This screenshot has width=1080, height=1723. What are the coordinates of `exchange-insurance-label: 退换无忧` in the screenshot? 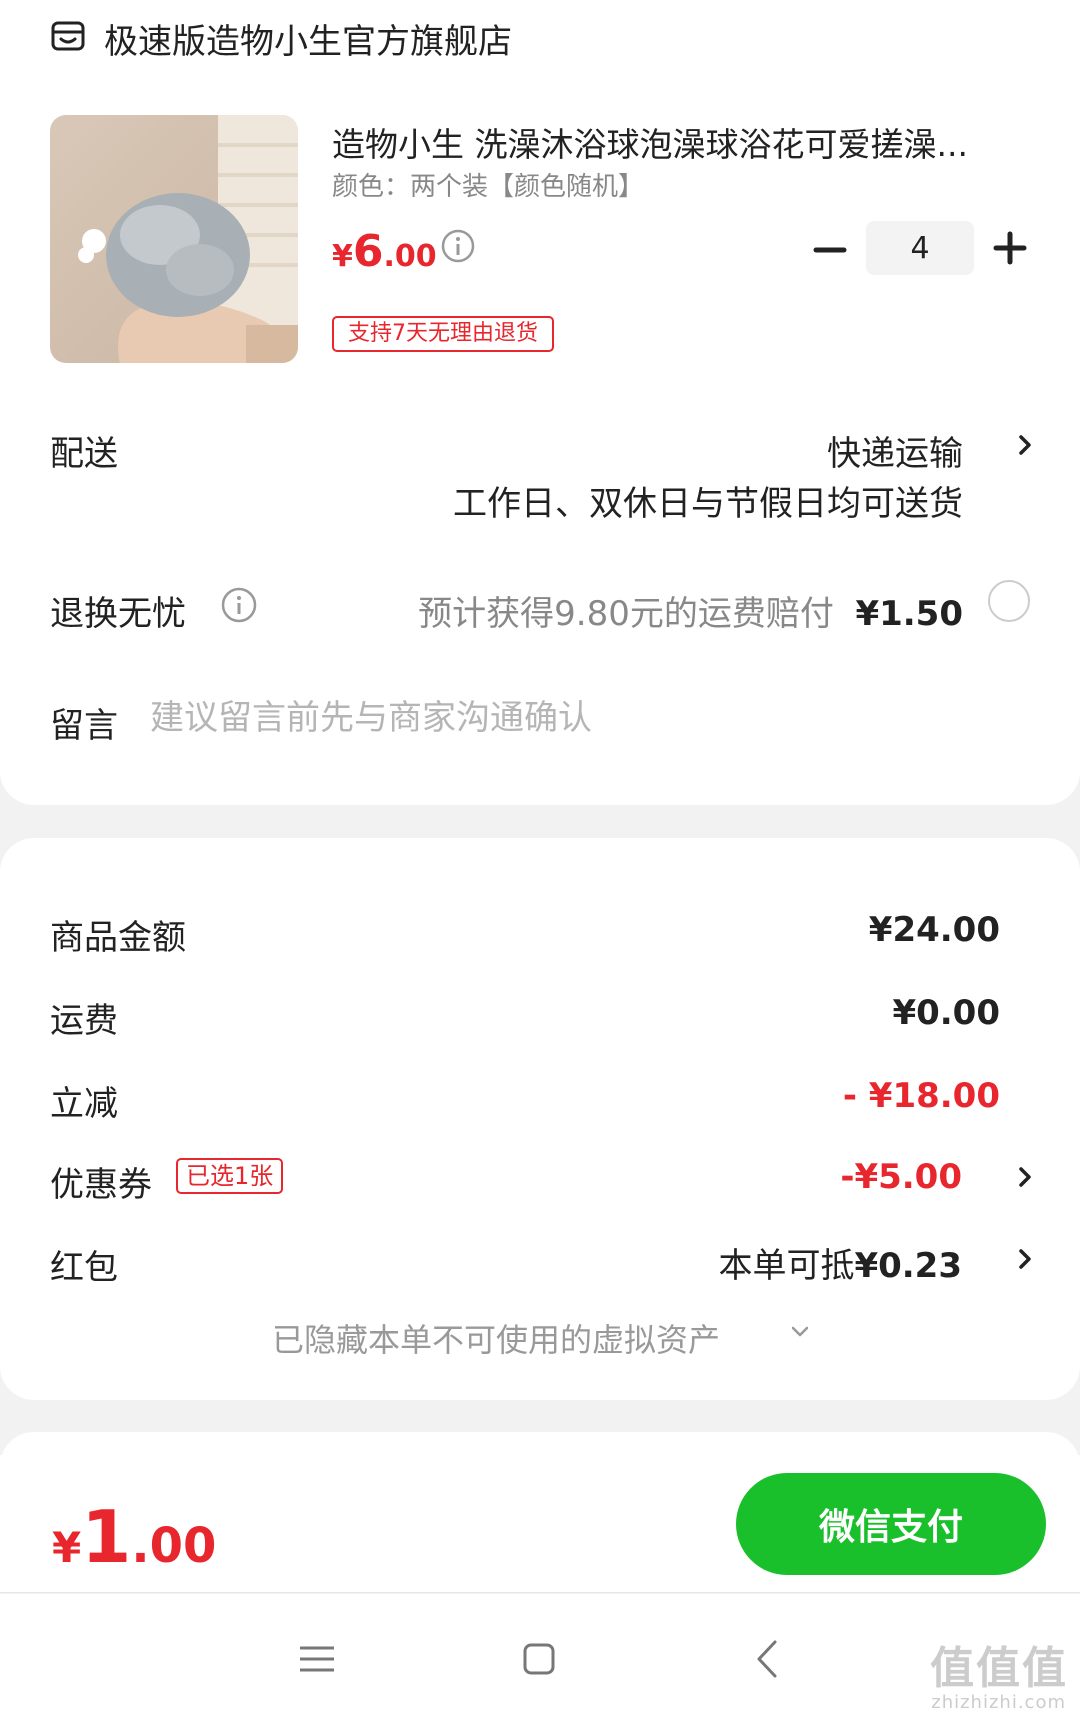 It's located at (118, 614).